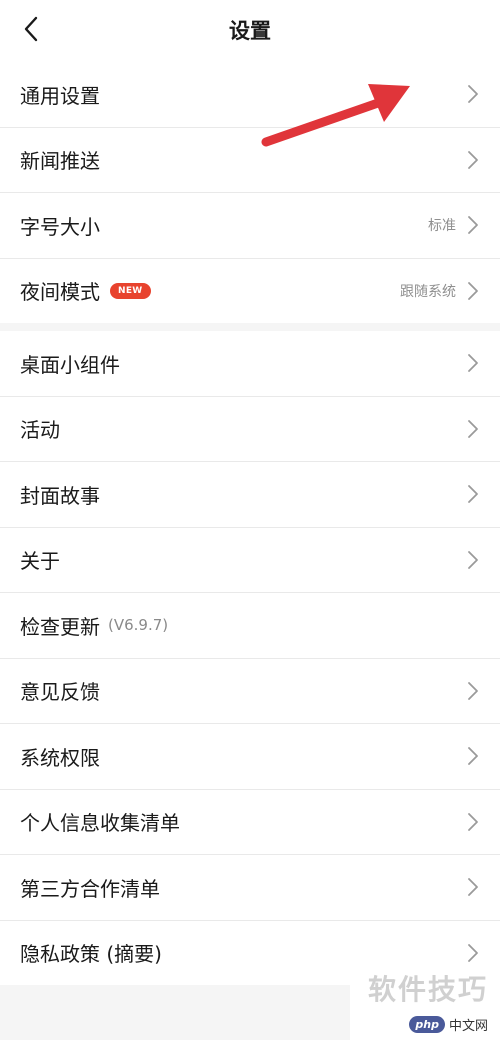 The height and width of the screenshot is (1040, 500). What do you see at coordinates (250, 560) in the screenshot?
I see `settings-row: 关于` at bounding box center [250, 560].